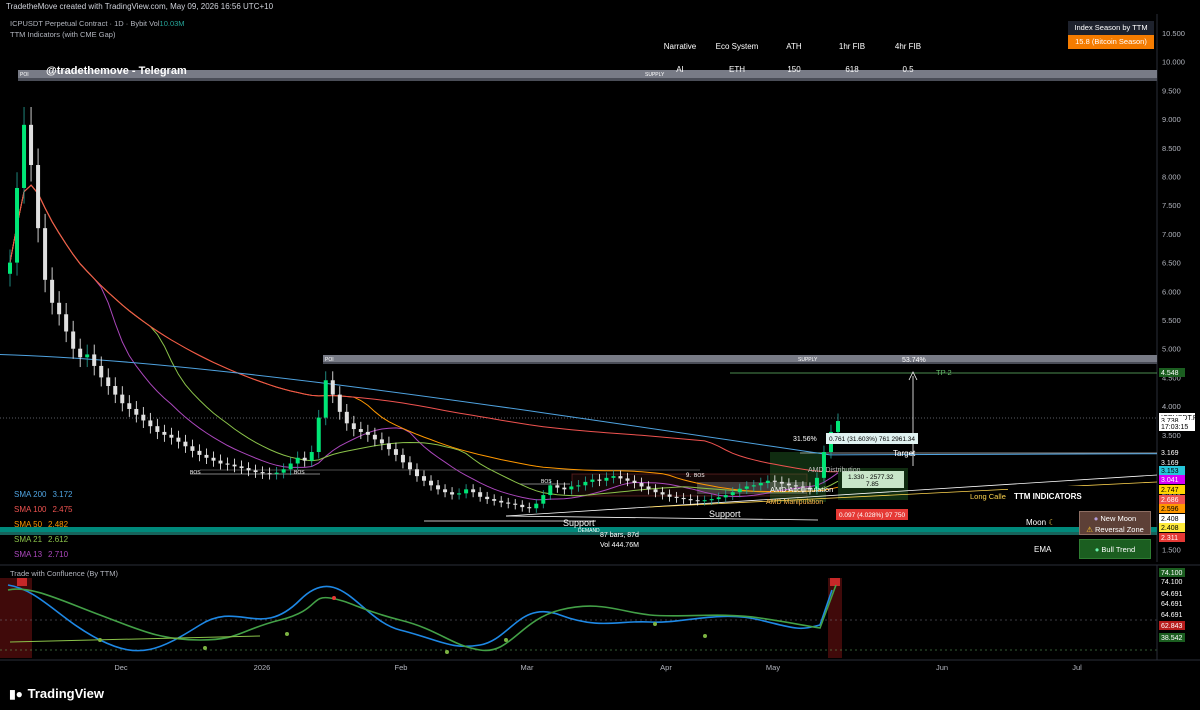 The width and height of the screenshot is (1200, 710). Describe the element at coordinates (1077, 667) in the screenshot. I see `time-axis-label: Jul` at that location.